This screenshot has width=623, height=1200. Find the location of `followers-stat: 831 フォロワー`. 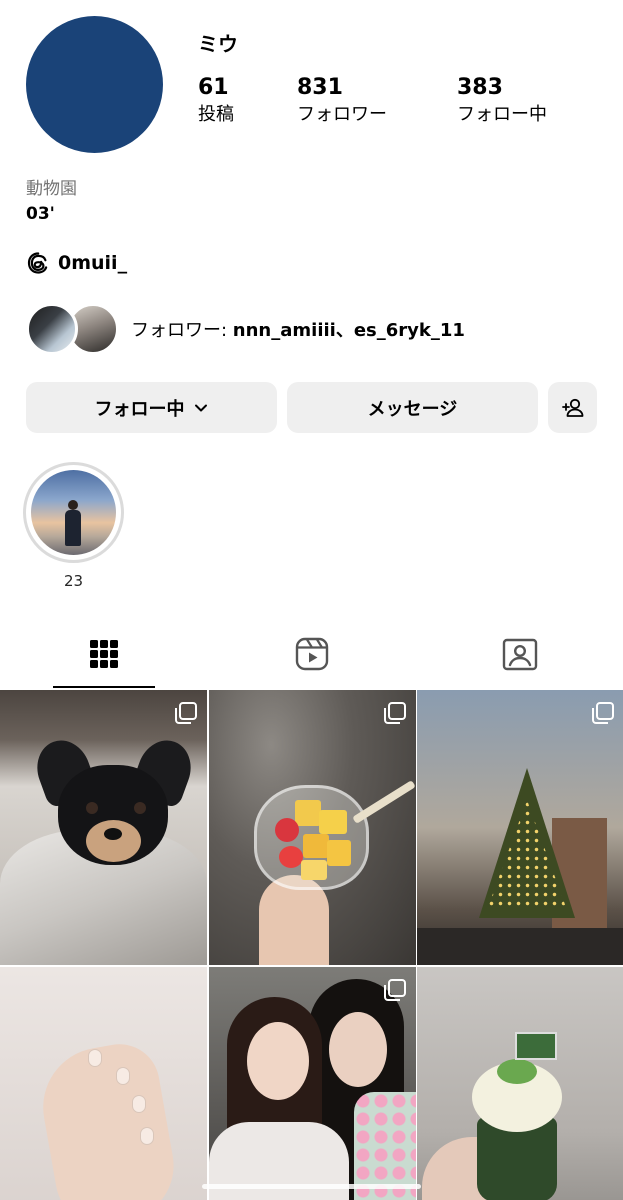

followers-stat: 831 フォロワー is located at coordinates (342, 101).